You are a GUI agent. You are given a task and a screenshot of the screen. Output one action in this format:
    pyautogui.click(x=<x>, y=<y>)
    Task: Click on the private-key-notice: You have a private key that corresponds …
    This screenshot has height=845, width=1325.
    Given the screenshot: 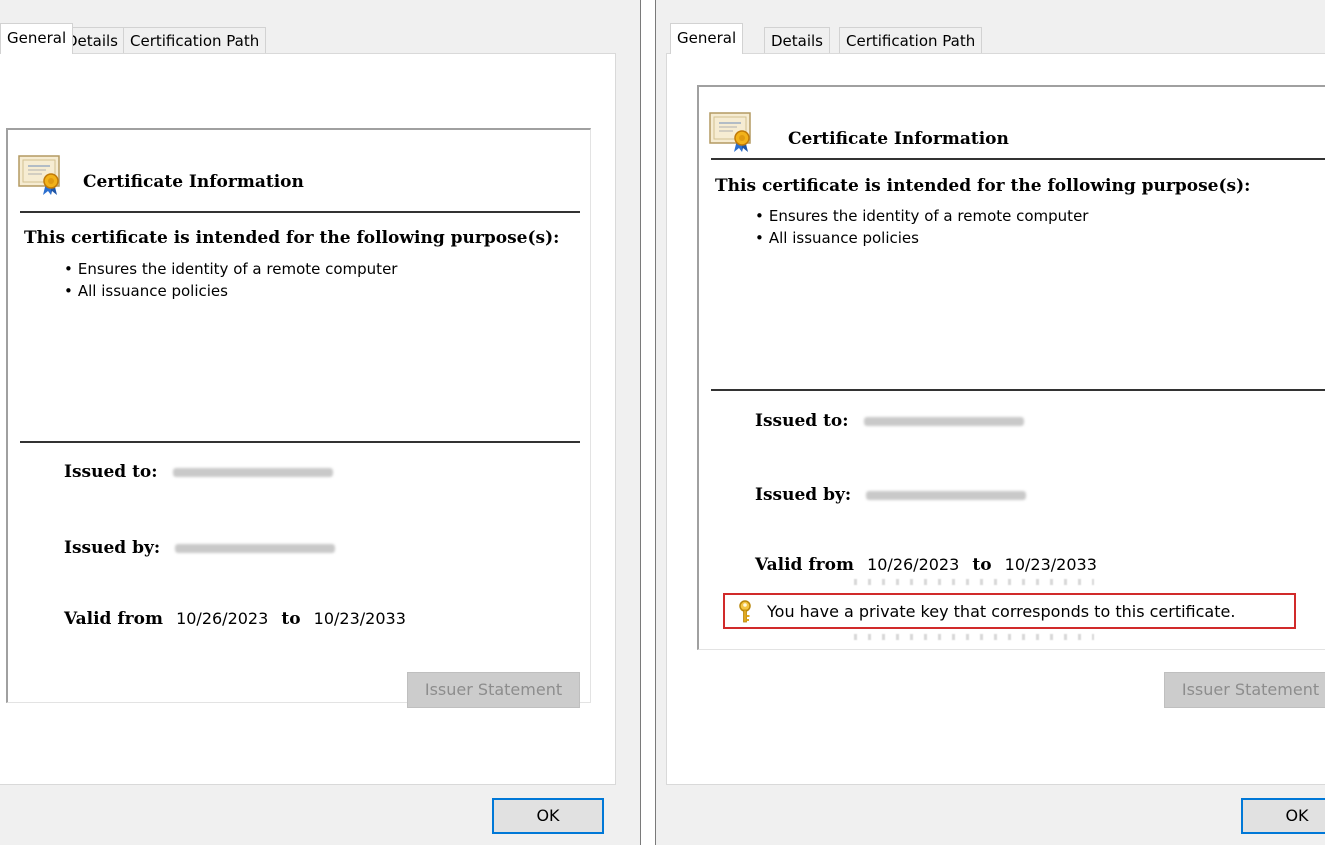 What is the action you would take?
    pyautogui.click(x=1009, y=611)
    